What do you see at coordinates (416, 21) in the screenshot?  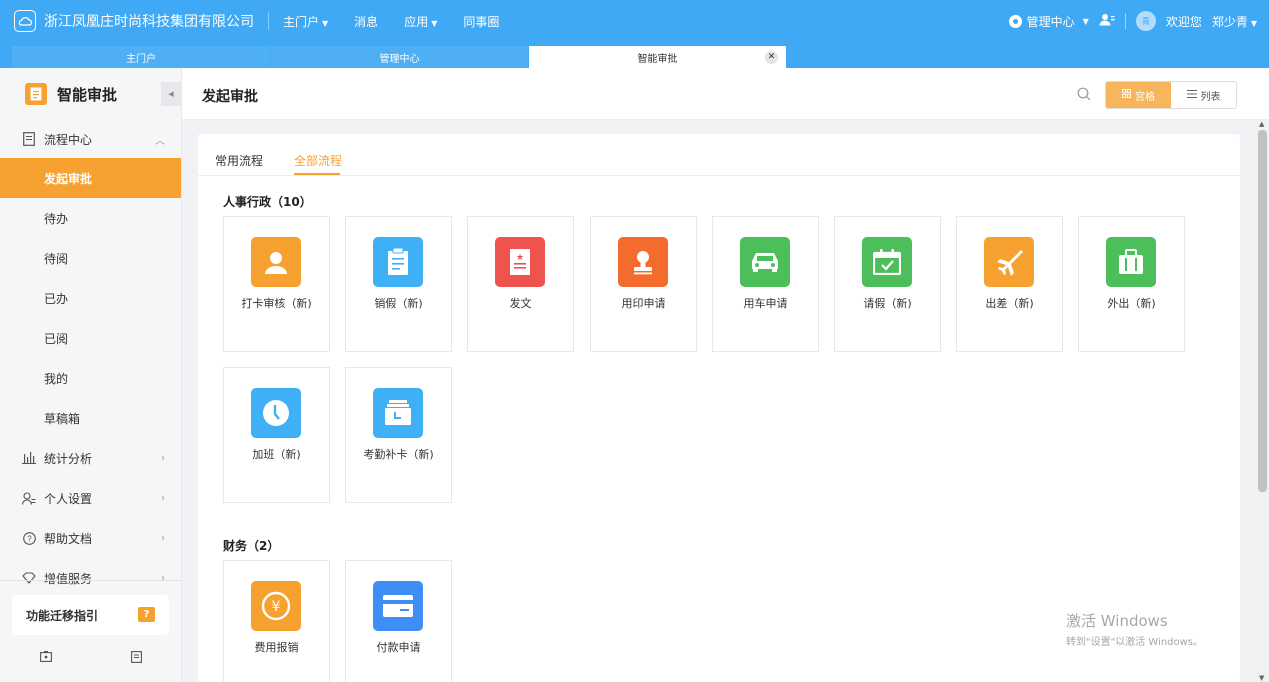 I see `nav-apps-label: 应用` at bounding box center [416, 21].